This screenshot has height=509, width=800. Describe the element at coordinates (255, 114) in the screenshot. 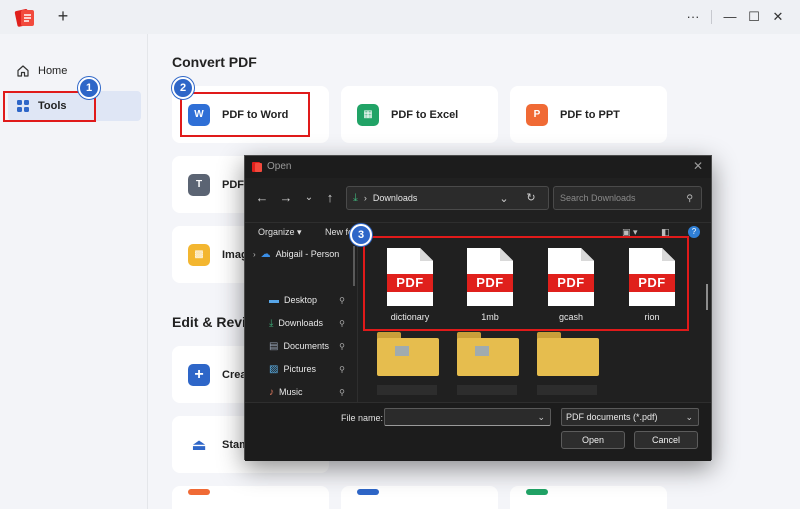

I see `card-label: PDF to Word` at that location.